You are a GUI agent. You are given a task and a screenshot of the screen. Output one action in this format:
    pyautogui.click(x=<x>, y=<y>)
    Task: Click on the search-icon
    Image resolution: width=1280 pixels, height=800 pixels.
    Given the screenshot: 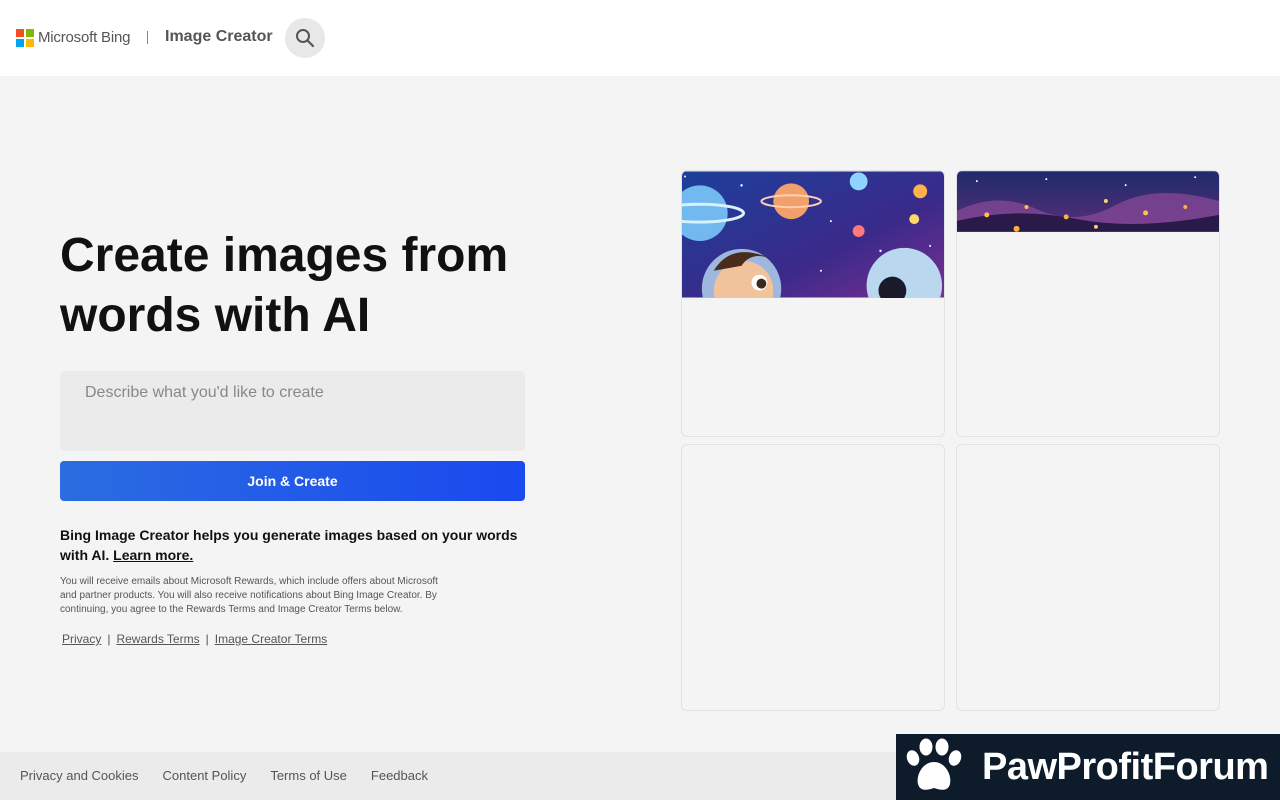 What is the action you would take?
    pyautogui.click(x=305, y=38)
    